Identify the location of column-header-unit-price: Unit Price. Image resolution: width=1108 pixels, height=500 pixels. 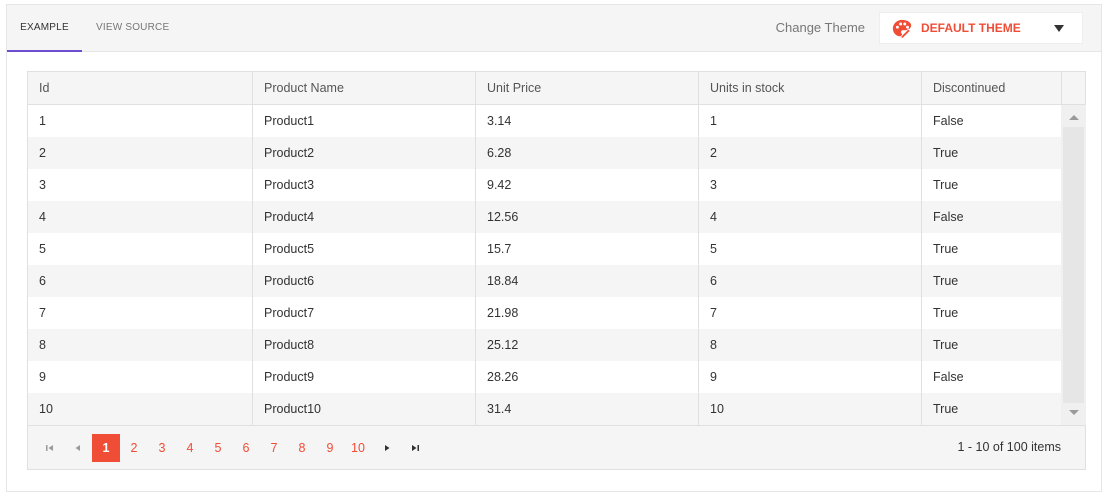
(586, 88).